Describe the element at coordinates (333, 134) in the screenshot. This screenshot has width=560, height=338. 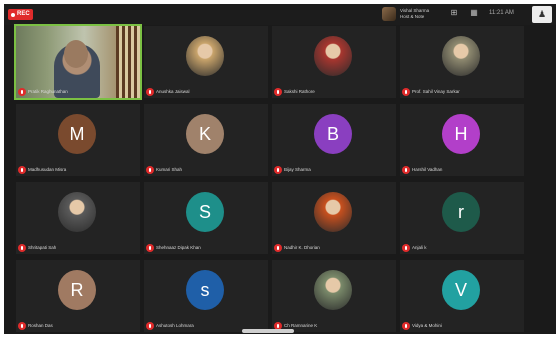
I see `avatar-initial: B` at that location.